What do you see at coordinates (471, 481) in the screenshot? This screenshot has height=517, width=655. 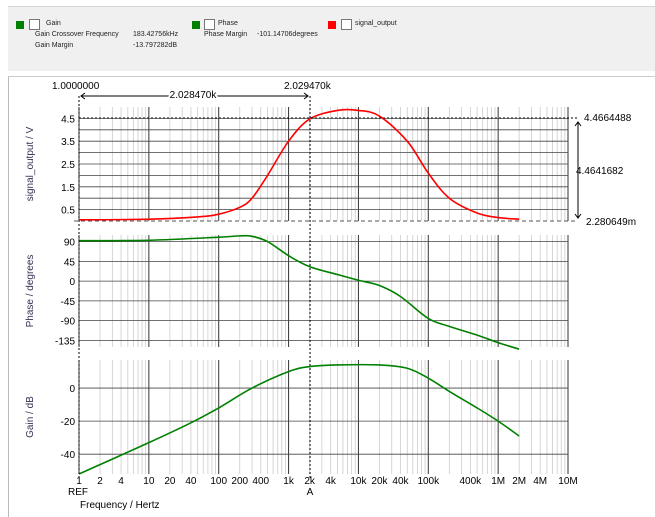 I see `x-tick-label: 400k` at bounding box center [471, 481].